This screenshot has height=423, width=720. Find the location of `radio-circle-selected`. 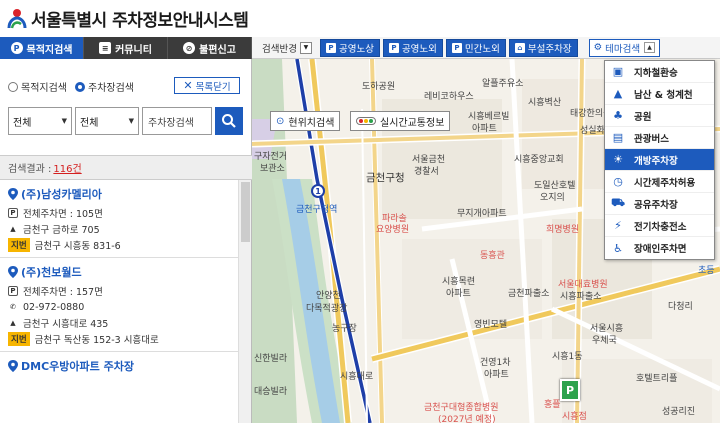

radio-circle-selected is located at coordinates (80, 87).